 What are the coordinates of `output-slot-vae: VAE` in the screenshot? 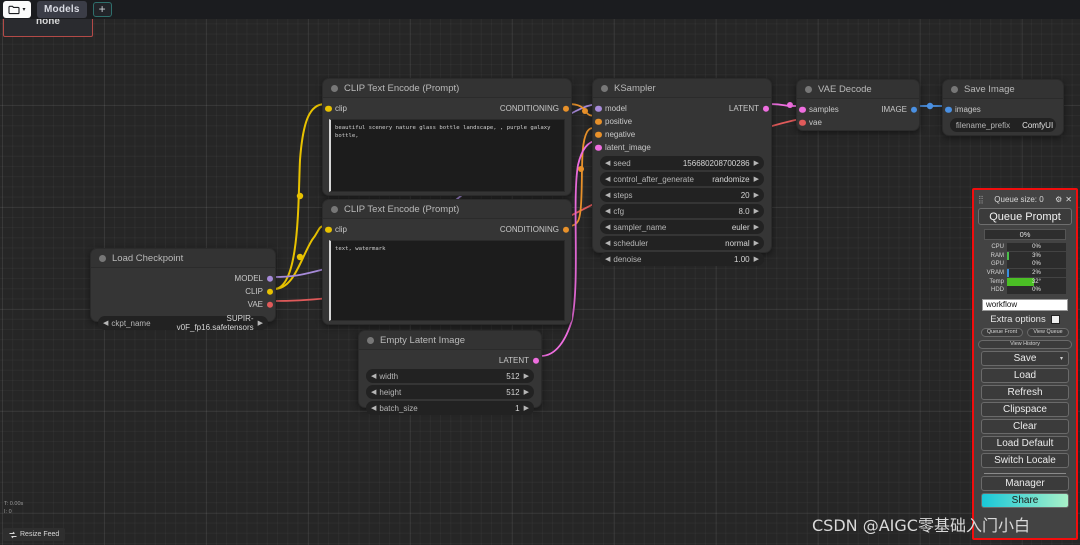 It's located at (183, 304).